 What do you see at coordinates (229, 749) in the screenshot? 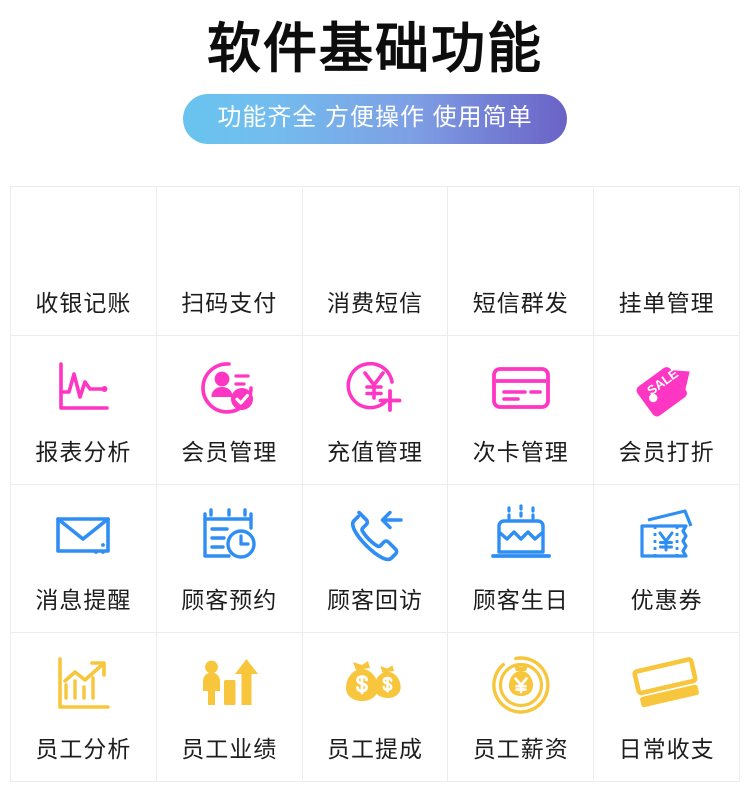
I see `feature-cell-label: 员工业绩` at bounding box center [229, 749].